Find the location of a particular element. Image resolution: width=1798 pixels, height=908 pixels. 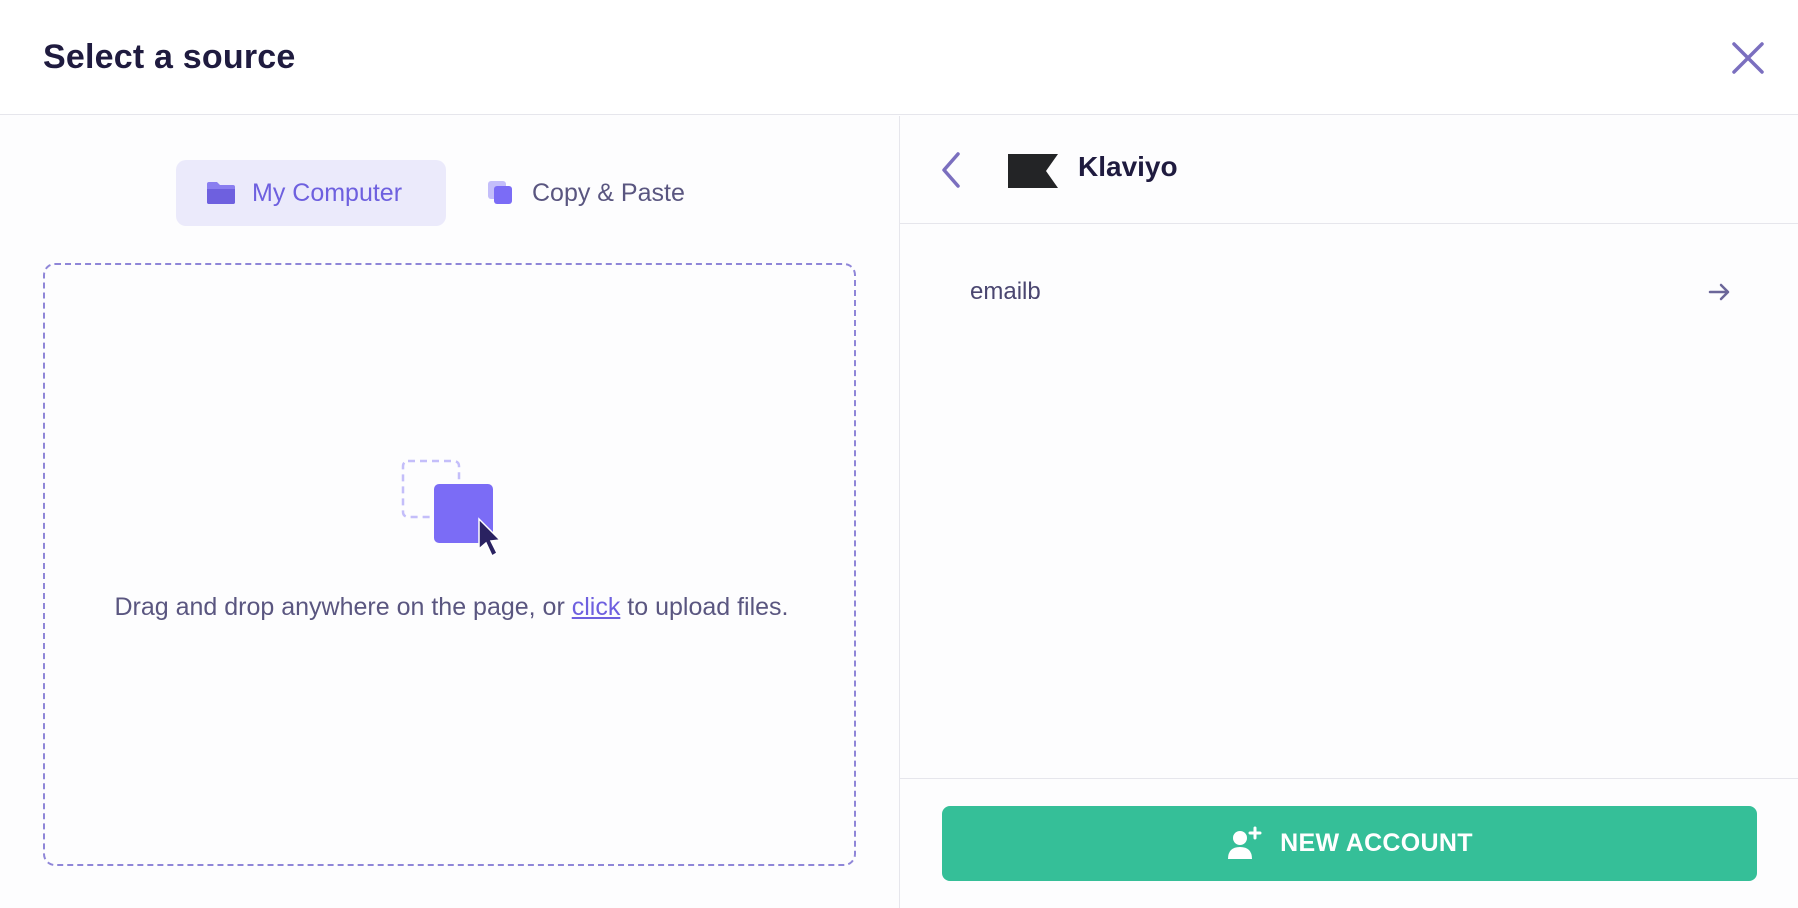

add-user-icon is located at coordinates (1245, 842).